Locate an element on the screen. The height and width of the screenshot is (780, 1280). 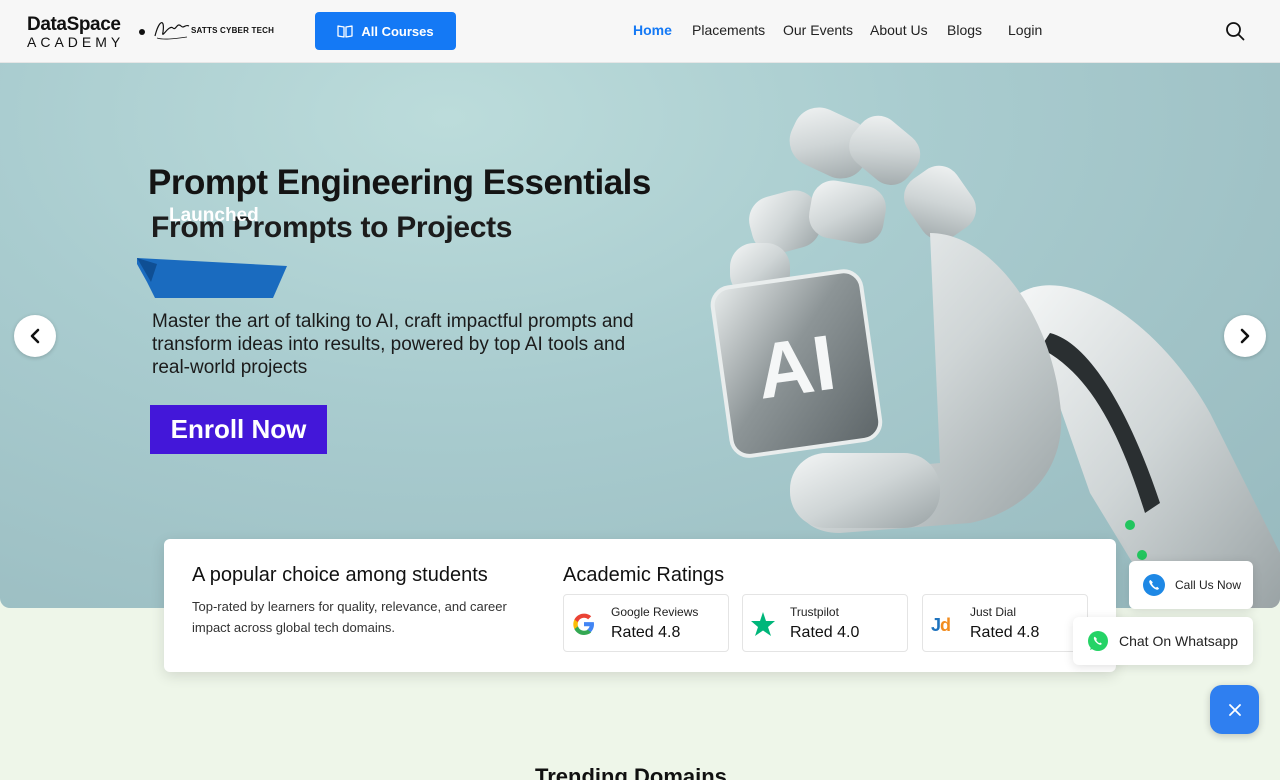
call-us-now-label: Call Us Now is located at coordinates (1208, 585).